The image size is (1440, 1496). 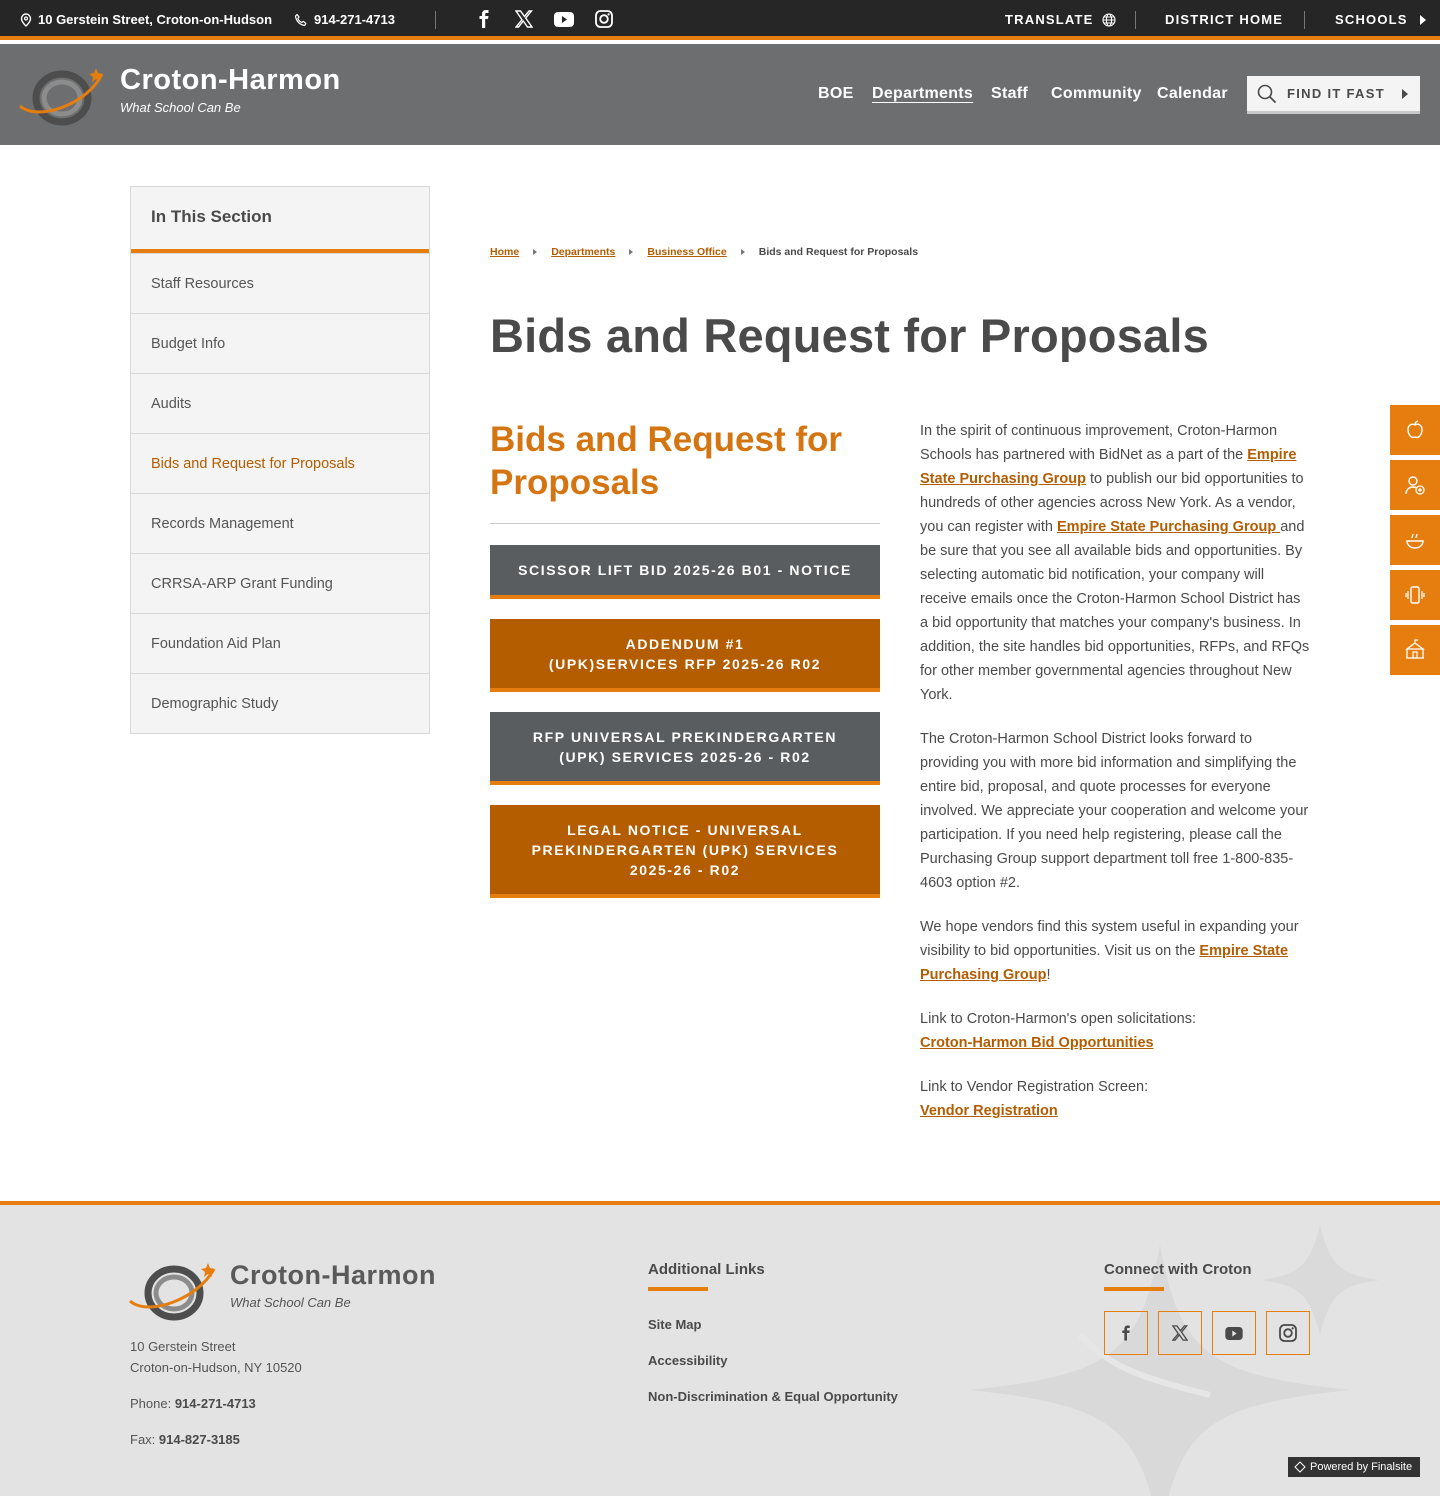 I want to click on powered-by-label: Powered by Finalsite, so click(x=1361, y=1467).